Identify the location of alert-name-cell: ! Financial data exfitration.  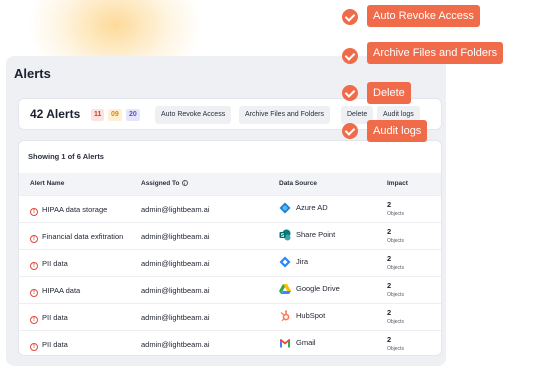
(76, 237).